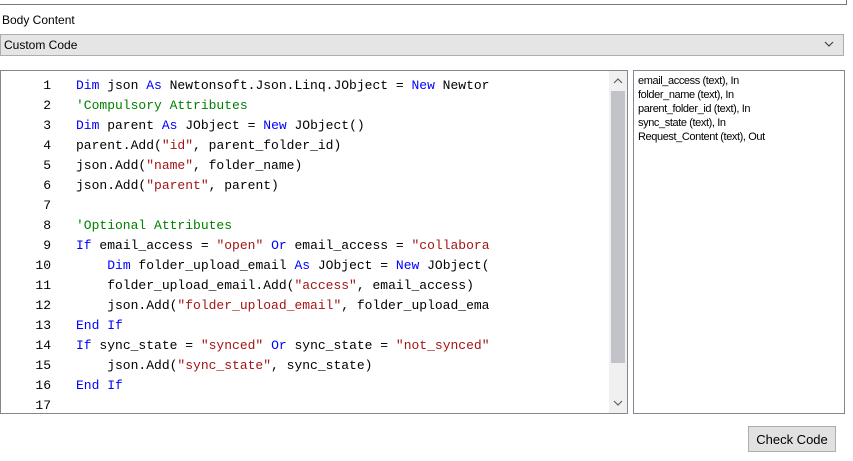  I want to click on code-token: "open", so click(240, 245).